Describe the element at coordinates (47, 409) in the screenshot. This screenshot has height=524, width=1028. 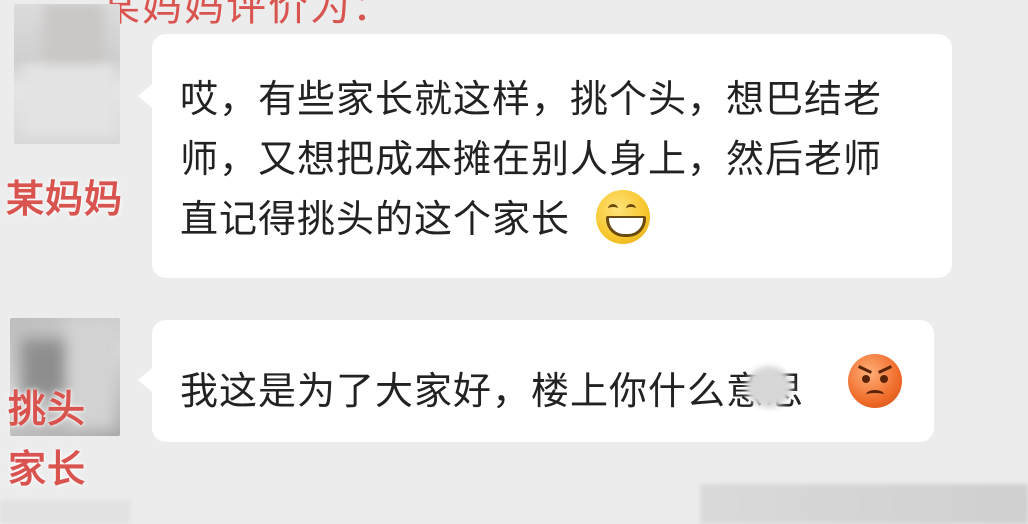
I see `sender-name-label: 挑头` at that location.